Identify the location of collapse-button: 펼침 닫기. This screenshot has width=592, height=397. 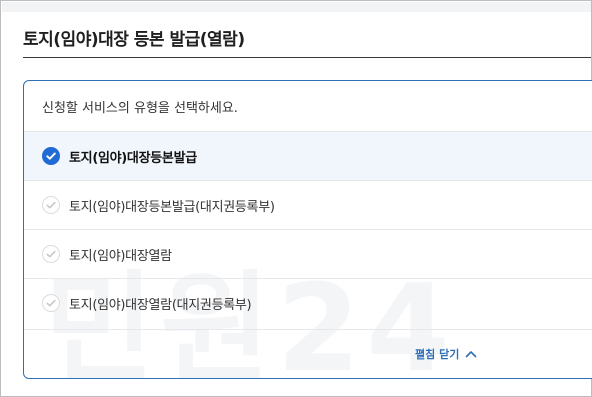
(446, 354).